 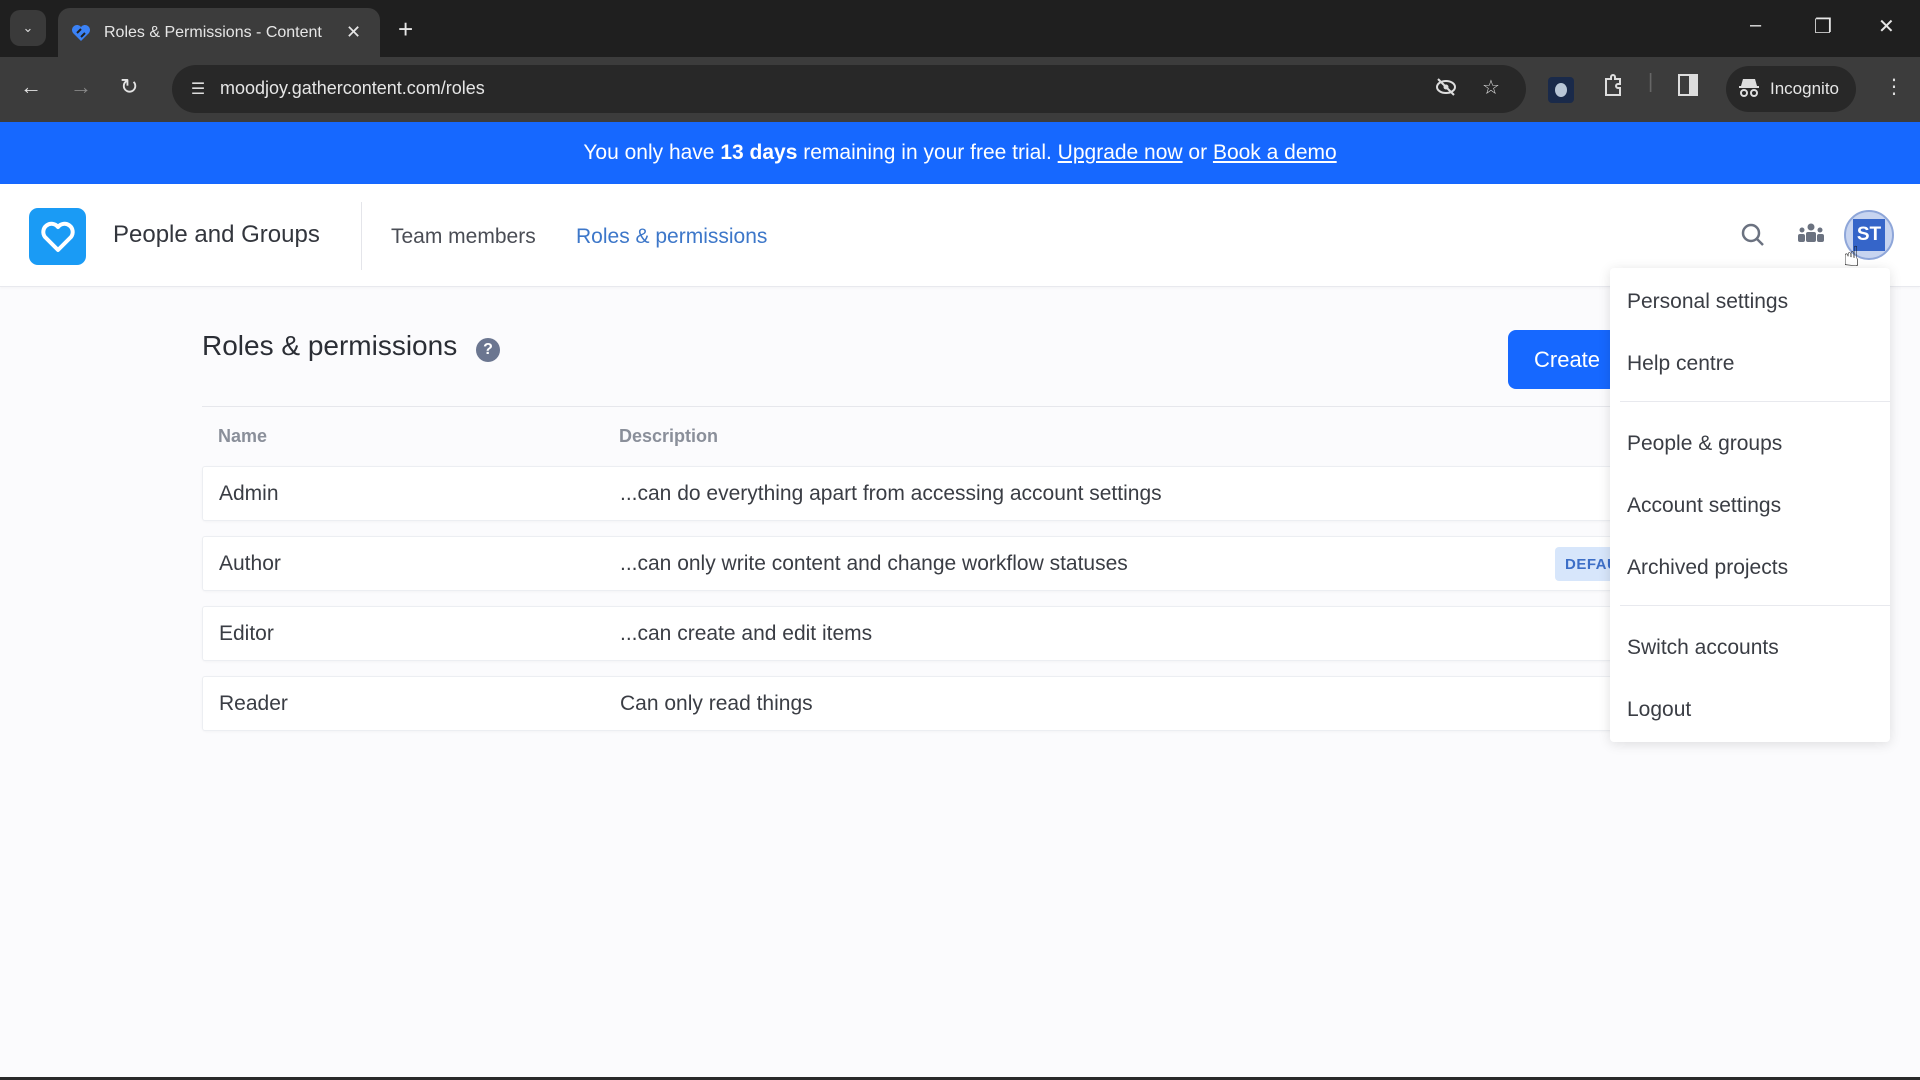 What do you see at coordinates (912, 406) in the screenshot?
I see `table-divider` at bounding box center [912, 406].